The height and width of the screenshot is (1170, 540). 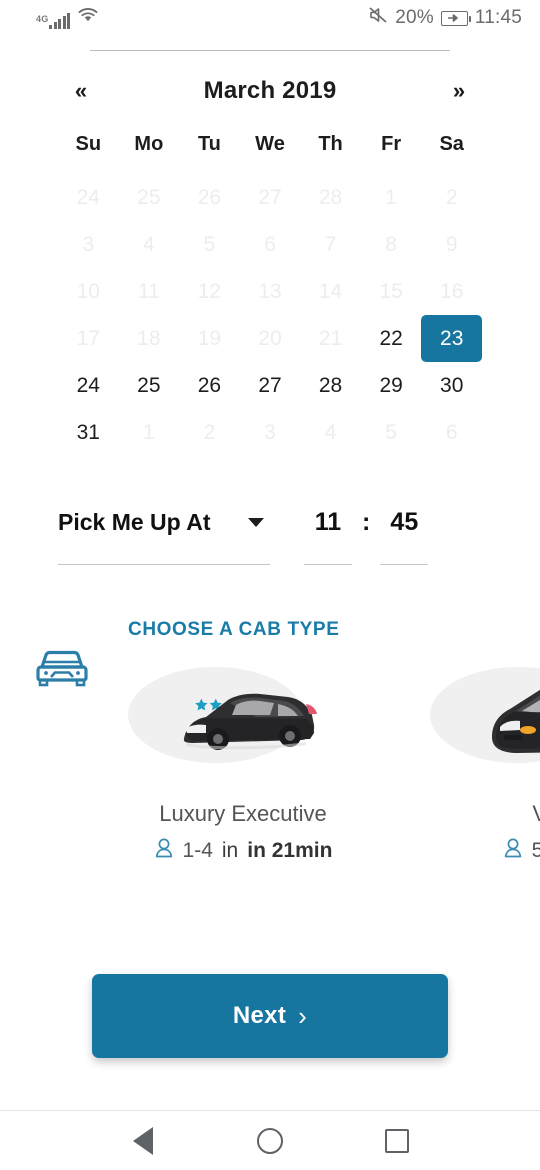 I want to click on cab-card-capacity: 1-4, so click(x=197, y=850).